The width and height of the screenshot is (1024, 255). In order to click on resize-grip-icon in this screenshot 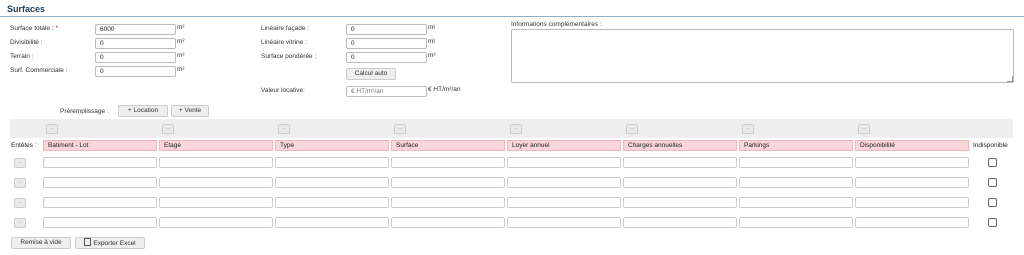, I will do `click(1010, 79)`.